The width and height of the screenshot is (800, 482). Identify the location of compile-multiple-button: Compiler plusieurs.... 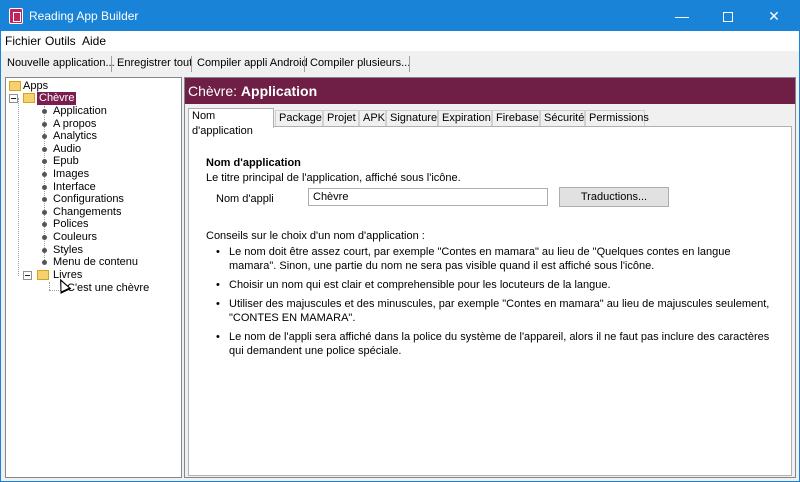
(360, 64).